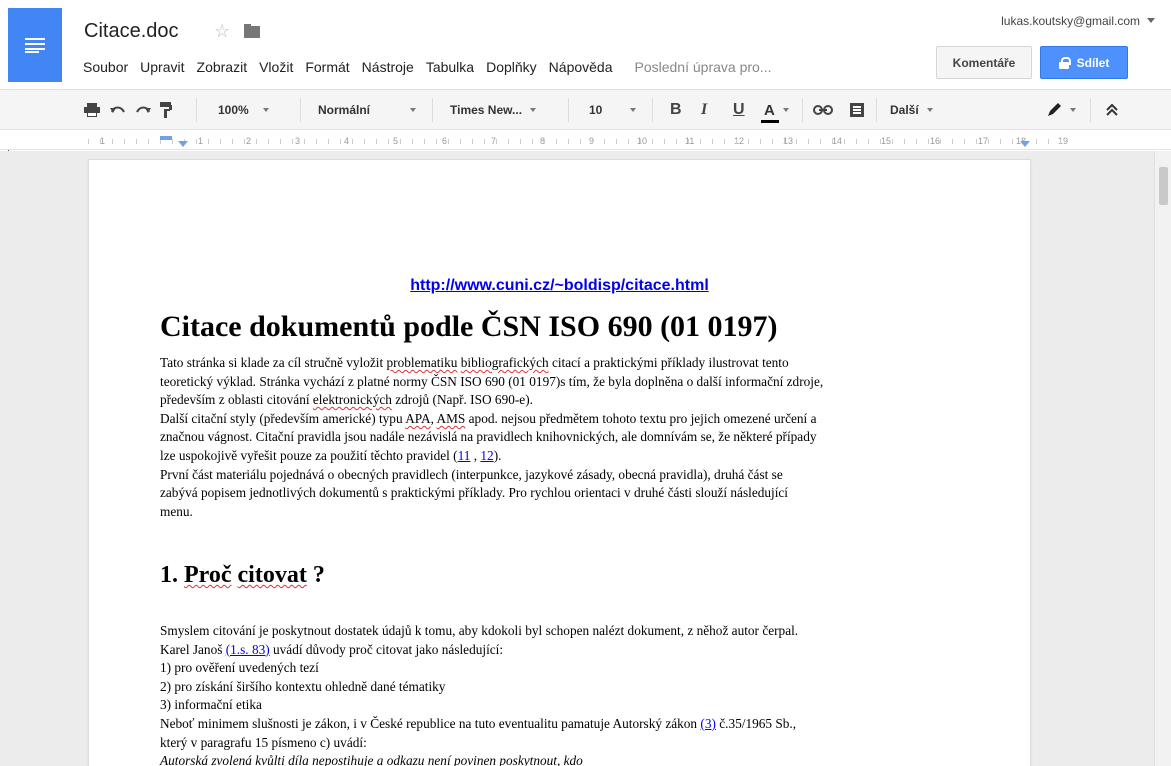 The width and height of the screenshot is (1171, 766). Describe the element at coordinates (559, 286) in the screenshot. I see `document-url-link: http://www.cuni.cz/~boldisp/citace.html` at that location.